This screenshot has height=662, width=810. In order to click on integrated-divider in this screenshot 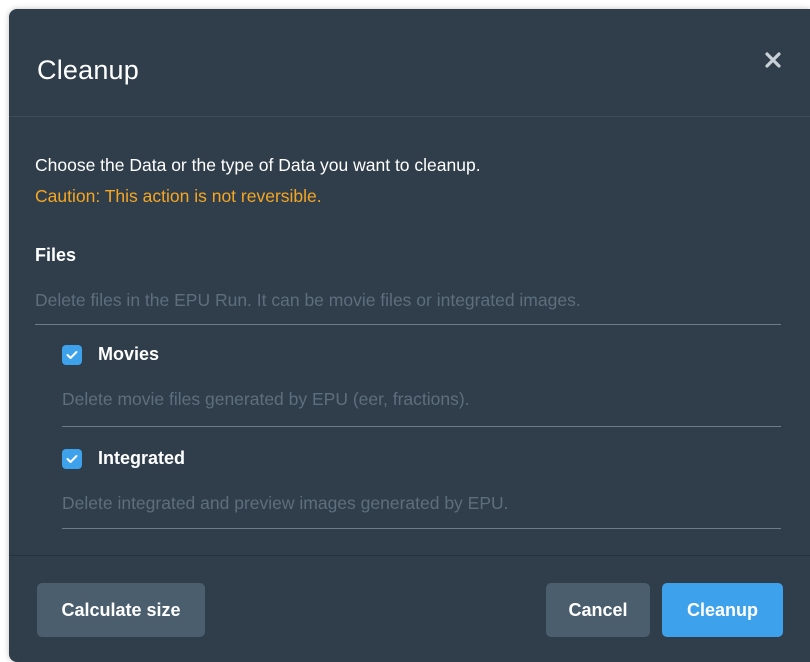, I will do `click(421, 528)`.